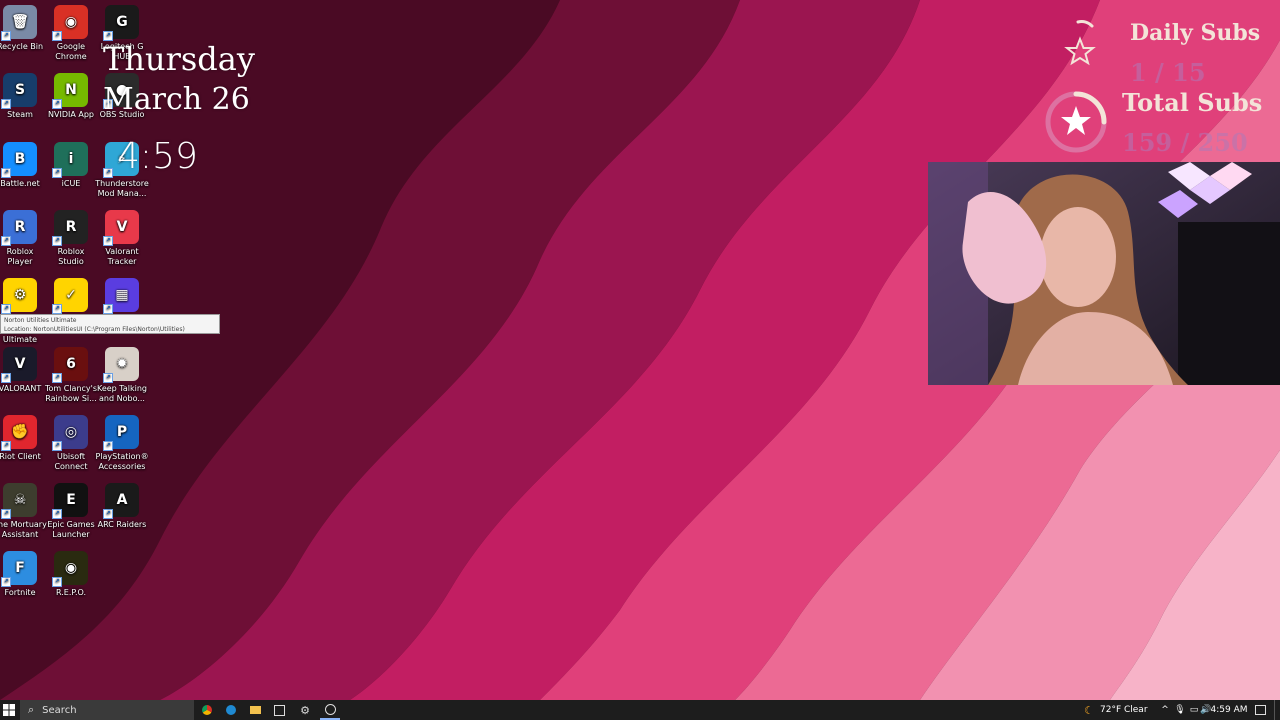 The height and width of the screenshot is (720, 1280). What do you see at coordinates (31, 709) in the screenshot?
I see `search-icon: ⌕` at bounding box center [31, 709].